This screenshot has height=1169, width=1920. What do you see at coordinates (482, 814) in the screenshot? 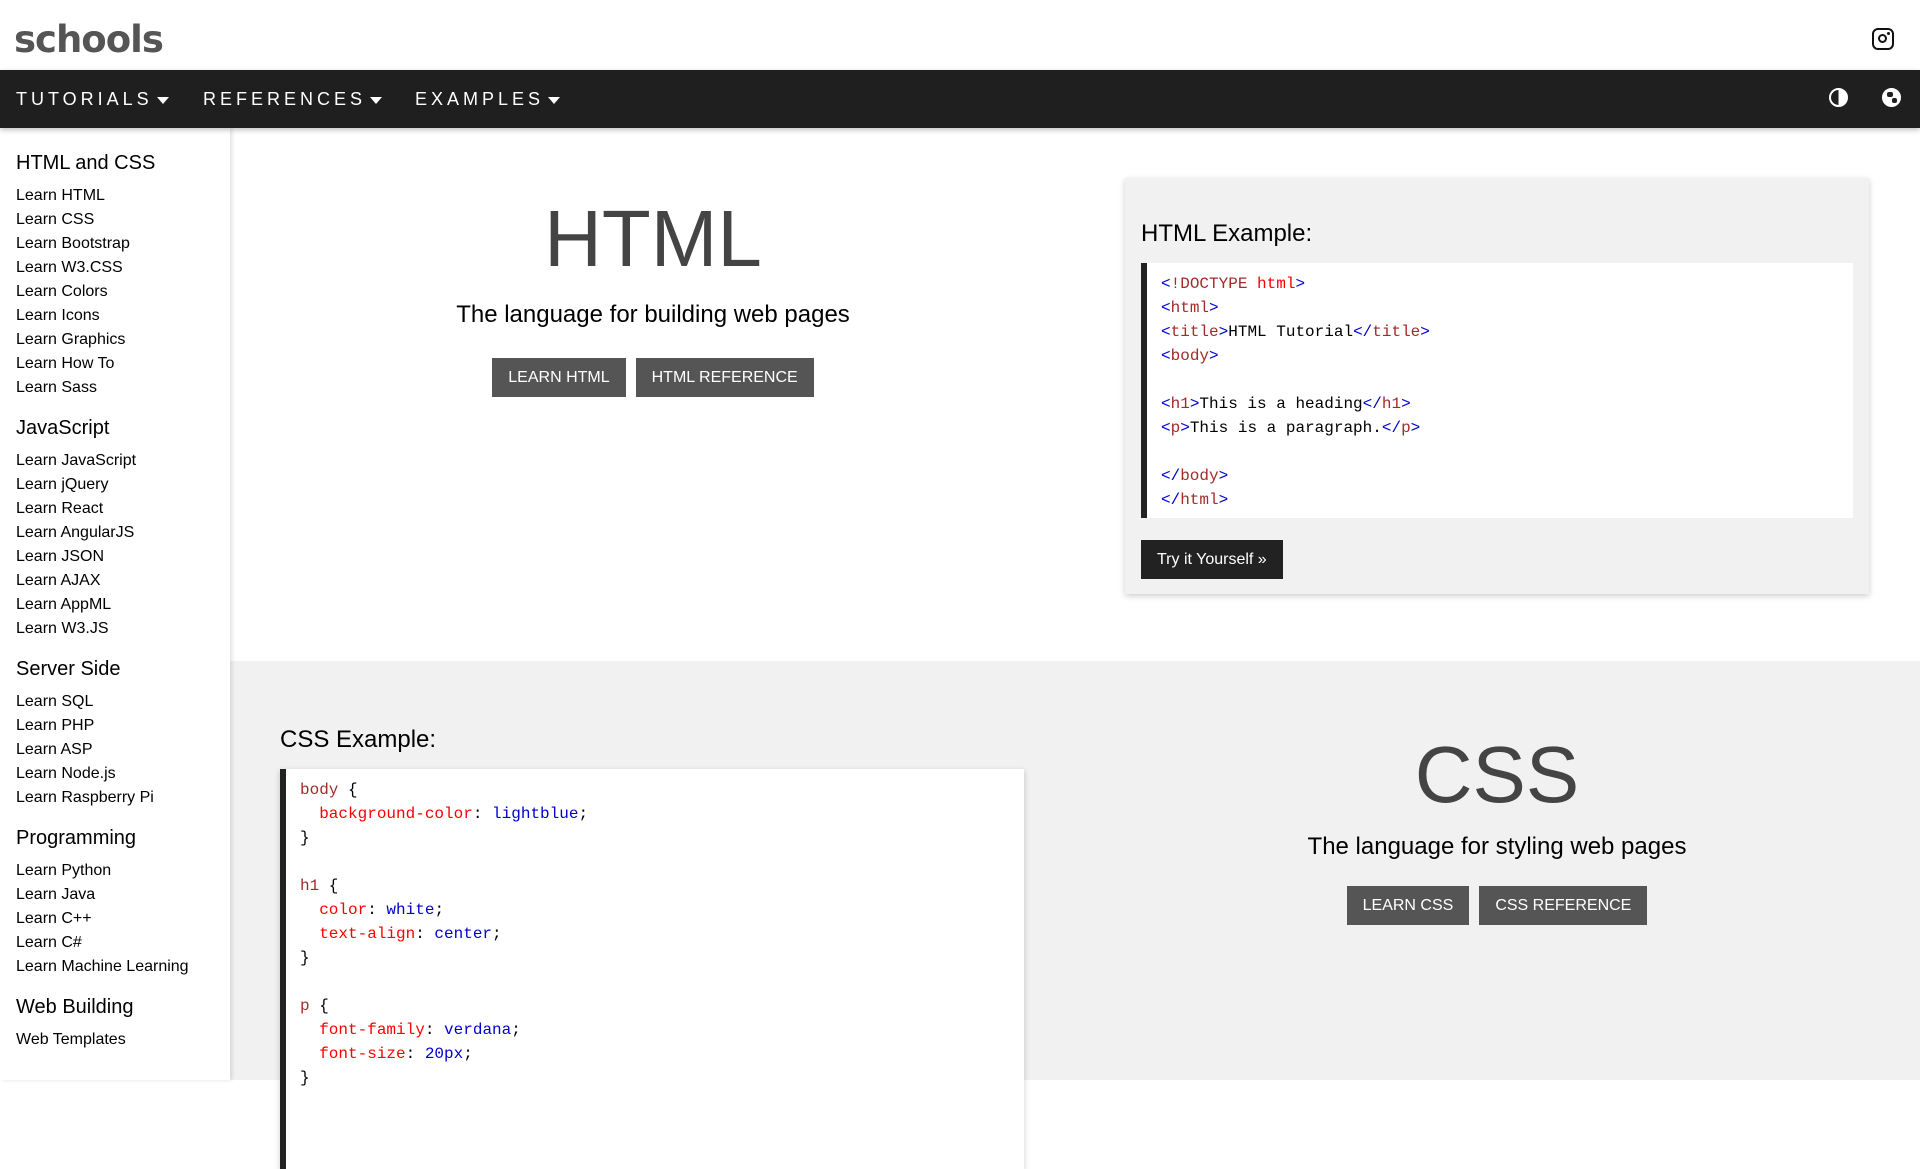
I see `code-token: :` at bounding box center [482, 814].